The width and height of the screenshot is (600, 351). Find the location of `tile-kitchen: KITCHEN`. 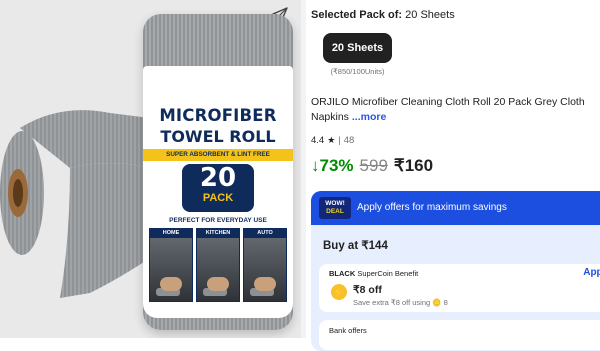

tile-kitchen: KITCHEN is located at coordinates (218, 265).